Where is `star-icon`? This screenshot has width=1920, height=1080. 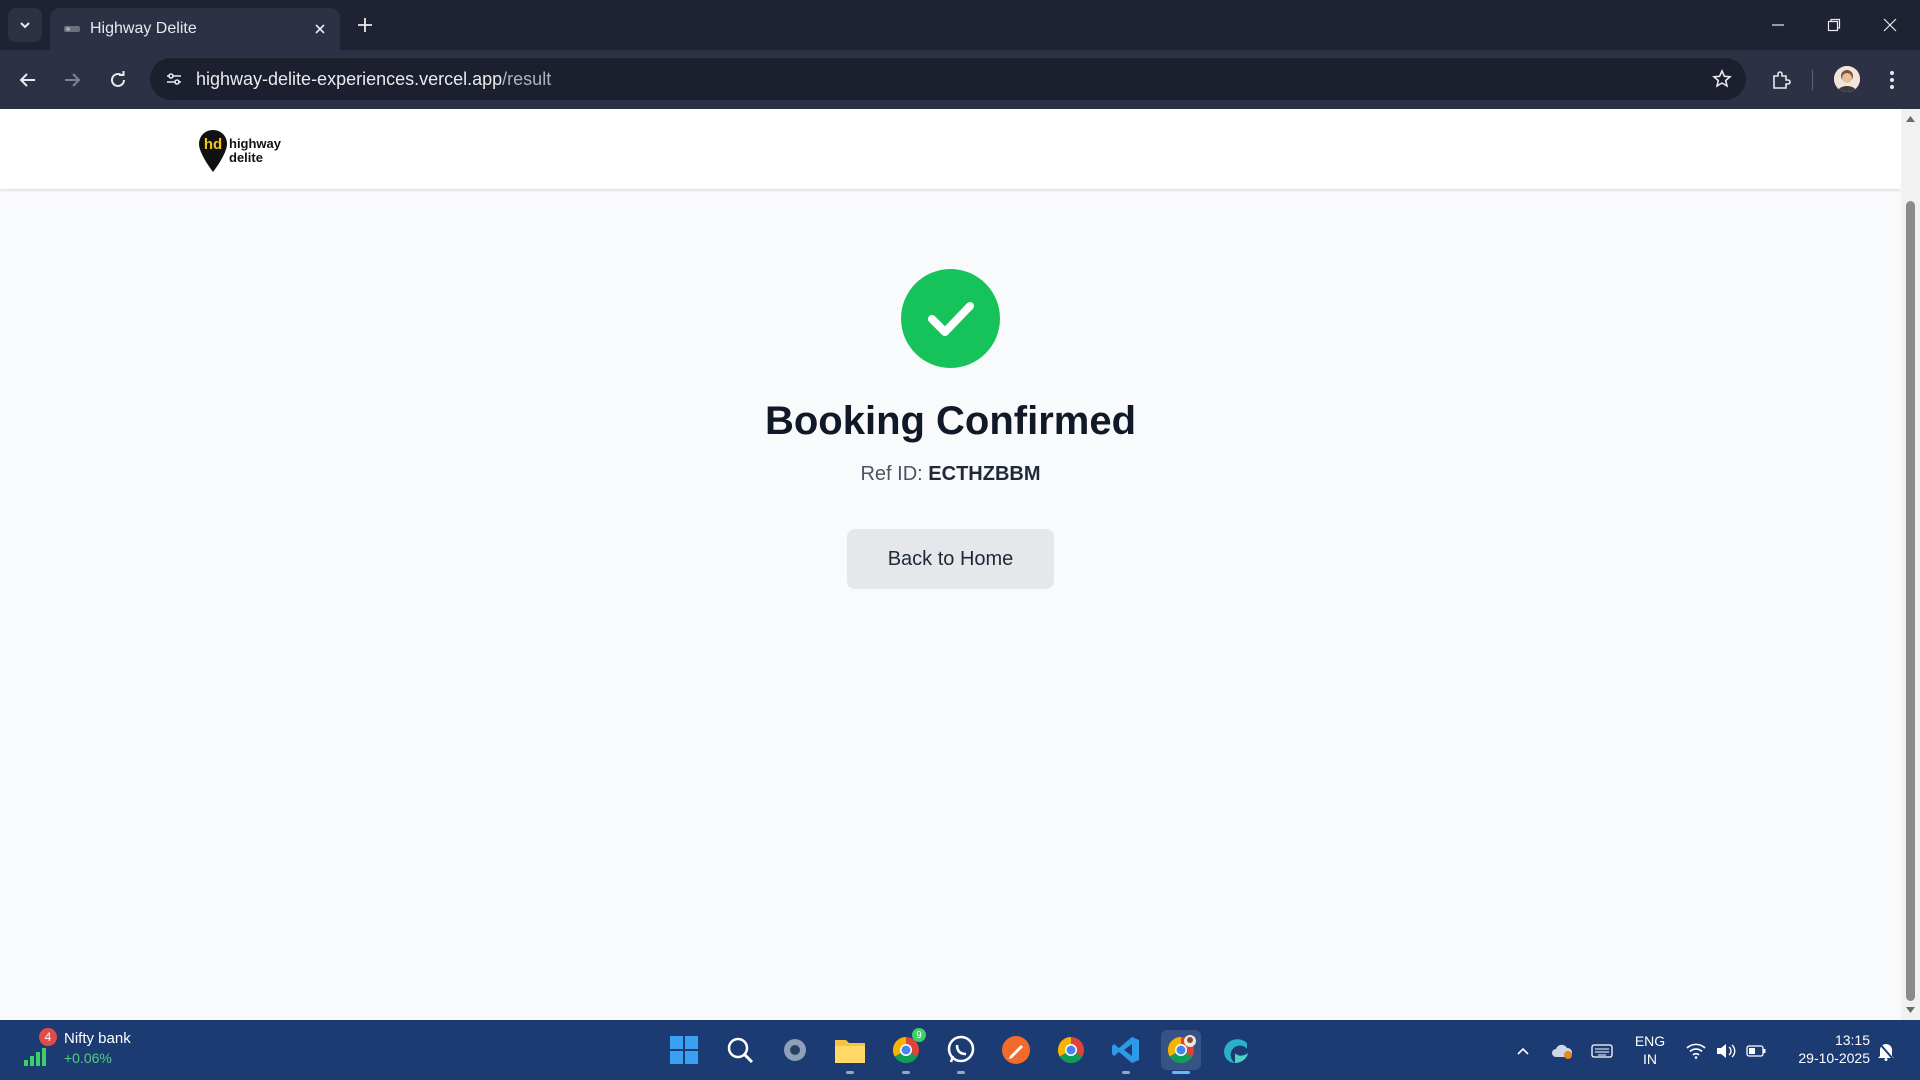 star-icon is located at coordinates (1722, 78).